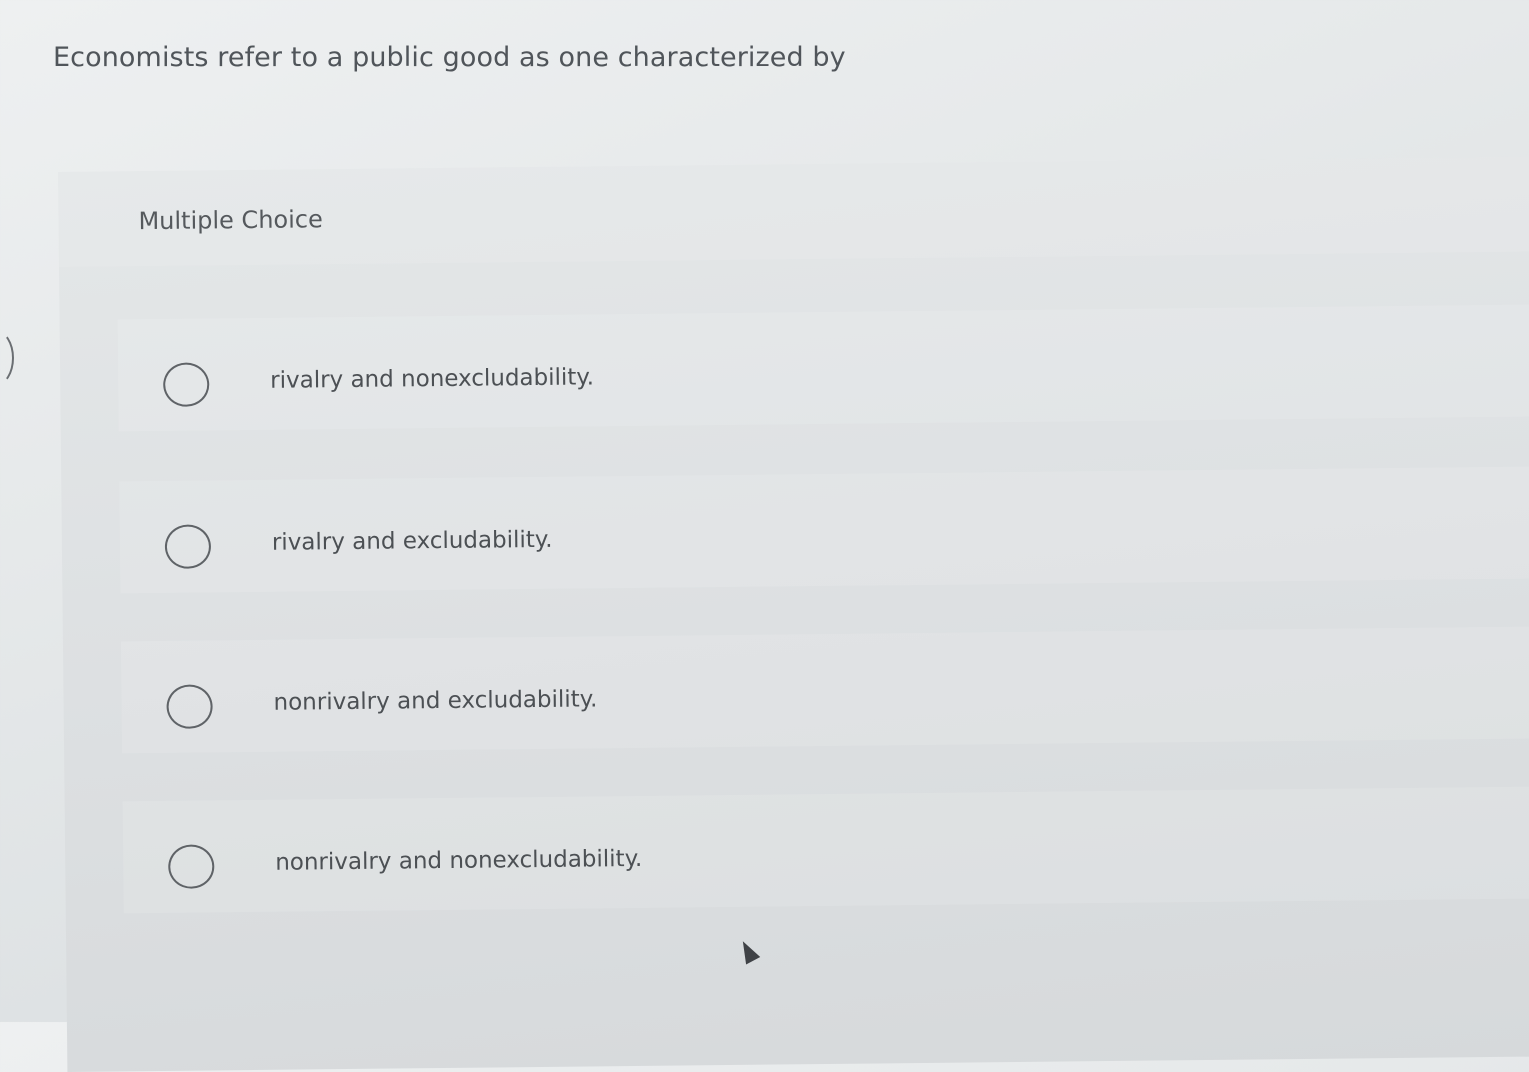  What do you see at coordinates (823, 368) in the screenshot?
I see `choice-option-1: rivalry and nonexcludability.` at bounding box center [823, 368].